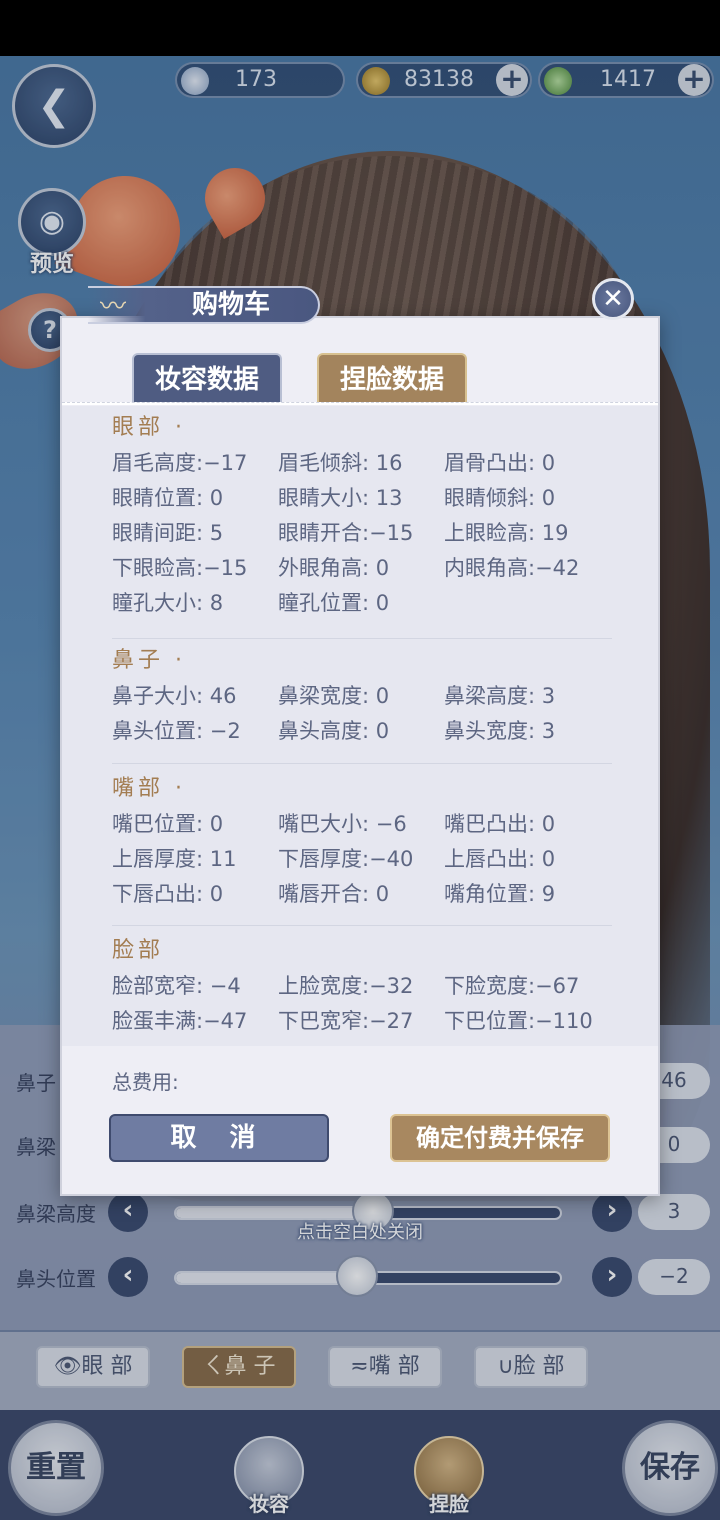 The image size is (720, 1520). I want to click on data-row: 嘴巴位置: 0 嘴巴大小: −6 嘴巴凸出: 0, so click(362, 824).